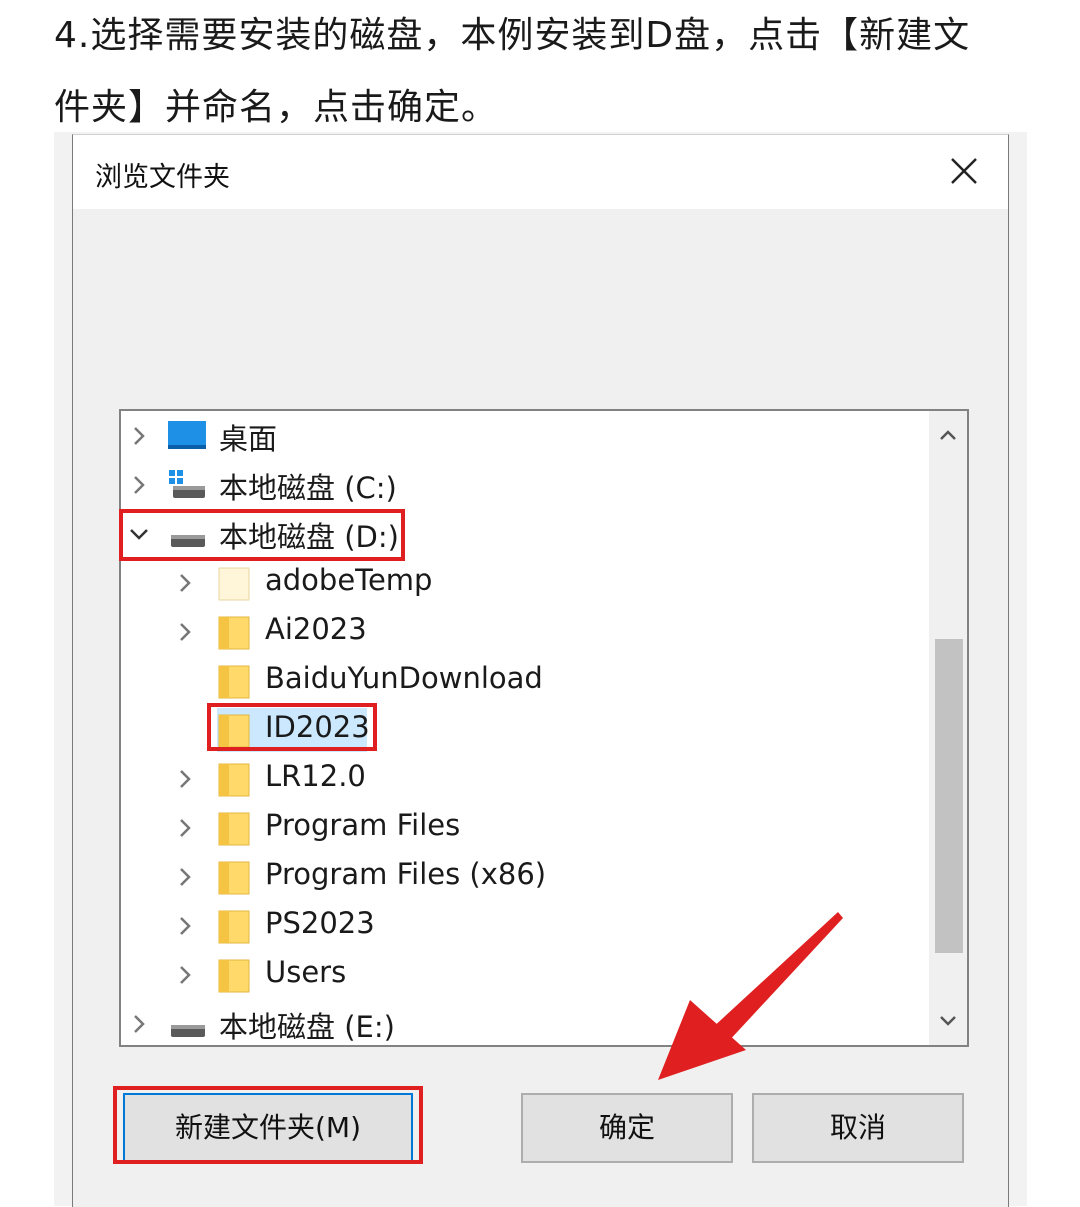 This screenshot has height=1207, width=1080. I want to click on tree-item-folder: Ai2023, so click(521, 632).